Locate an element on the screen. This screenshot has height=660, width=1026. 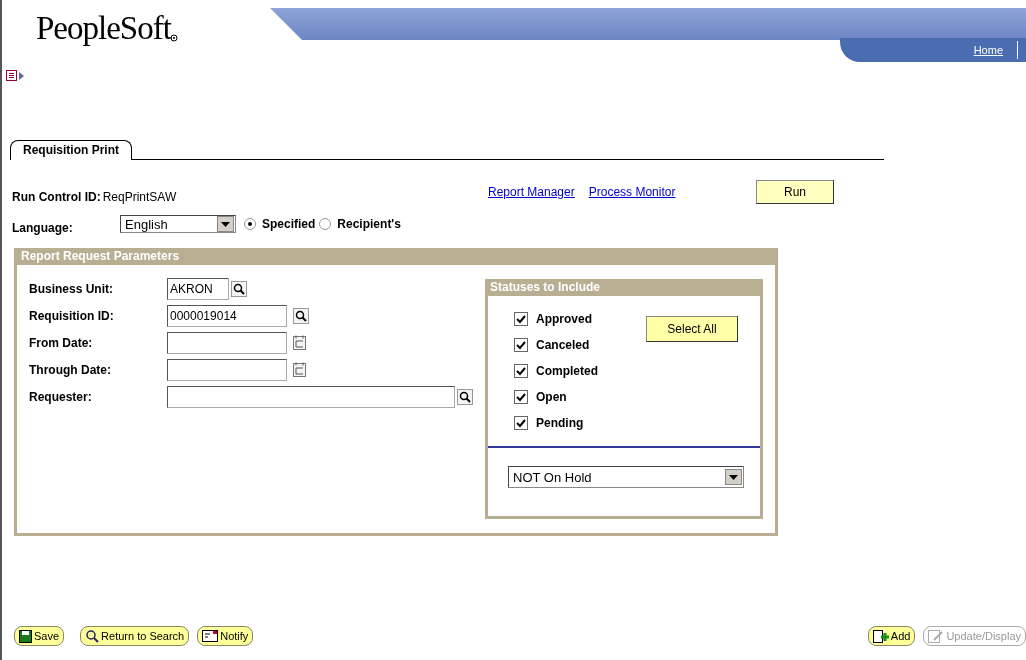
field-label: Requester: is located at coordinates (61, 396).